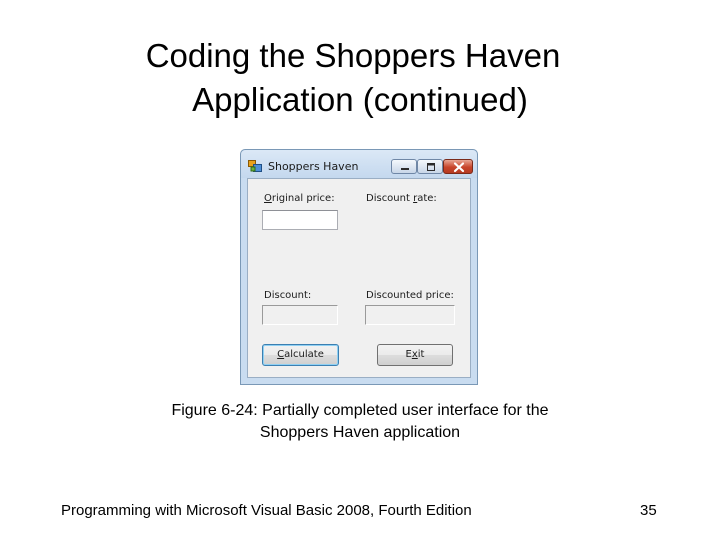 Image resolution: width=720 pixels, height=540 pixels. I want to click on maximize-button, so click(430, 166).